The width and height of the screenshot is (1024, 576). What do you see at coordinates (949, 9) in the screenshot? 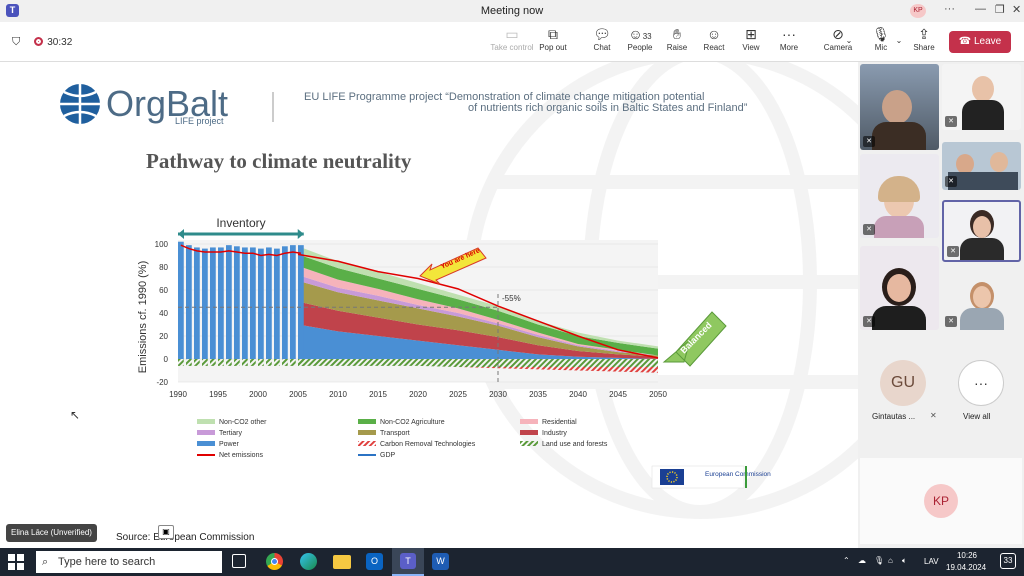
I see `more-options-icon: ···` at bounding box center [949, 9].